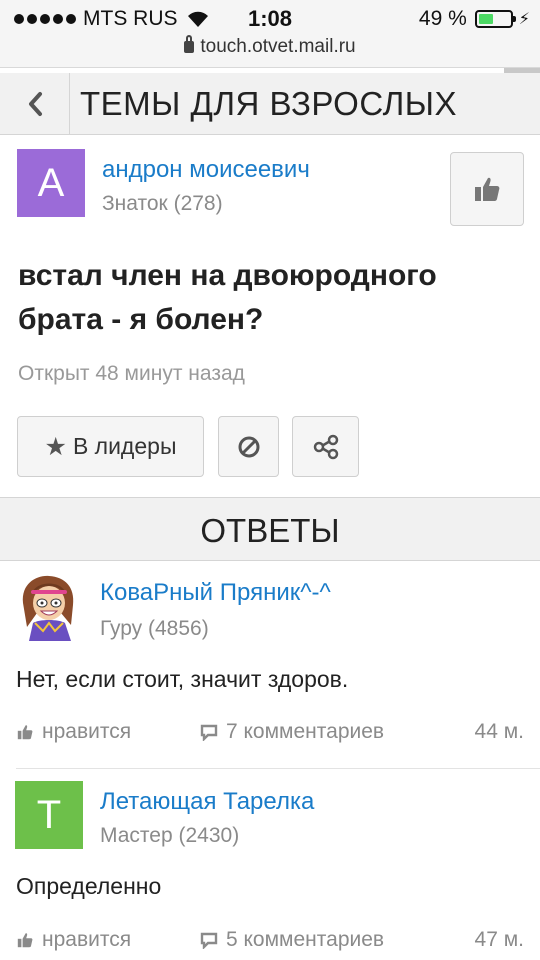 The image size is (540, 960). Describe the element at coordinates (495, 19) in the screenshot. I see `battery-icon` at that location.